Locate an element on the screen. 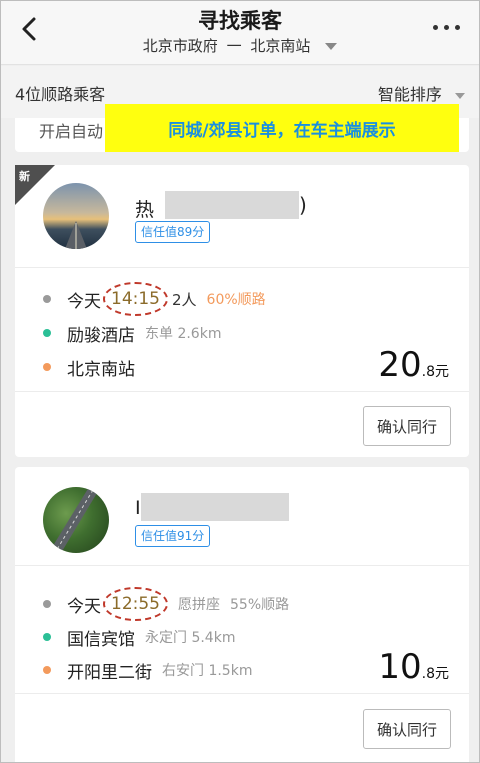 This screenshot has height=763, width=480. dropoff-row: 开阳里二街 右安门 1.5km is located at coordinates (148, 670).